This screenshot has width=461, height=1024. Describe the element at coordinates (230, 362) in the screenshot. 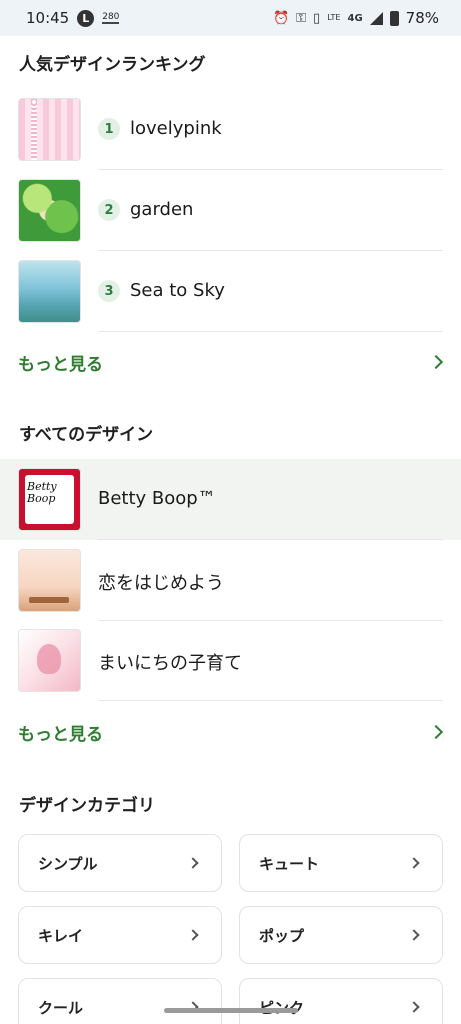

I see `ranking-more-link: もっと見る` at that location.